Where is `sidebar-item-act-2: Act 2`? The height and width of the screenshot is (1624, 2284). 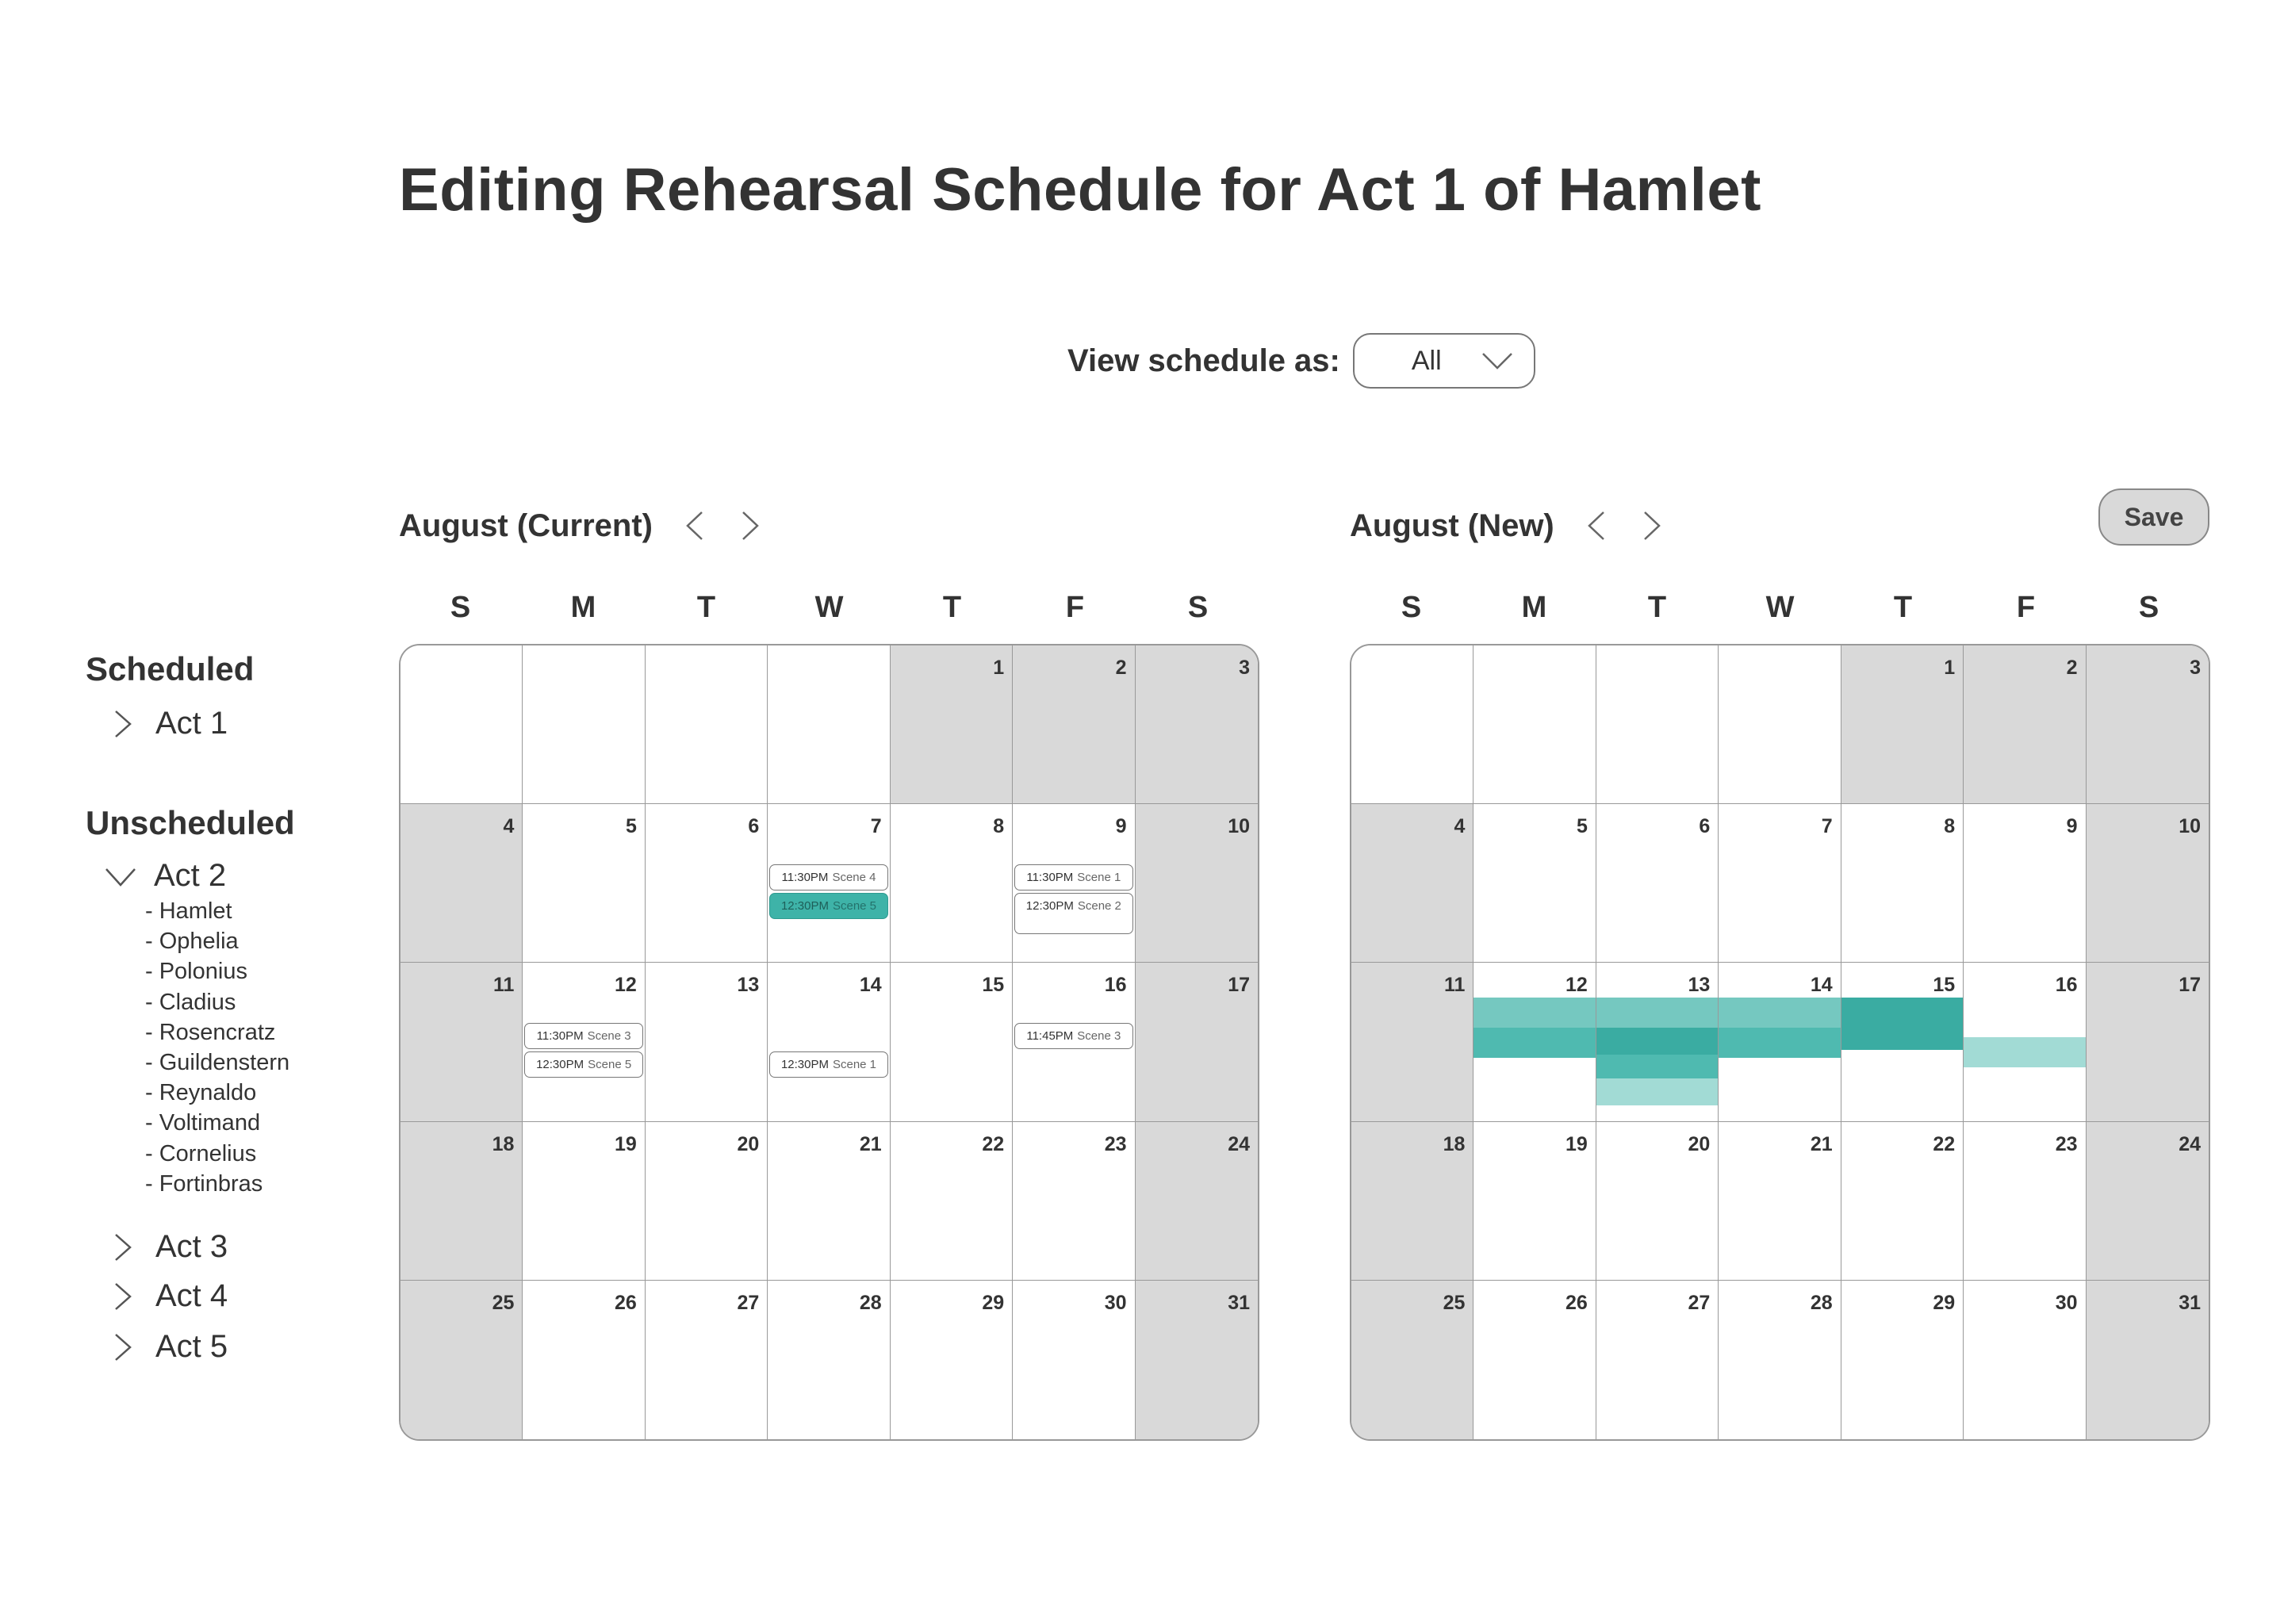 sidebar-item-act-2: Act 2 is located at coordinates (165, 876).